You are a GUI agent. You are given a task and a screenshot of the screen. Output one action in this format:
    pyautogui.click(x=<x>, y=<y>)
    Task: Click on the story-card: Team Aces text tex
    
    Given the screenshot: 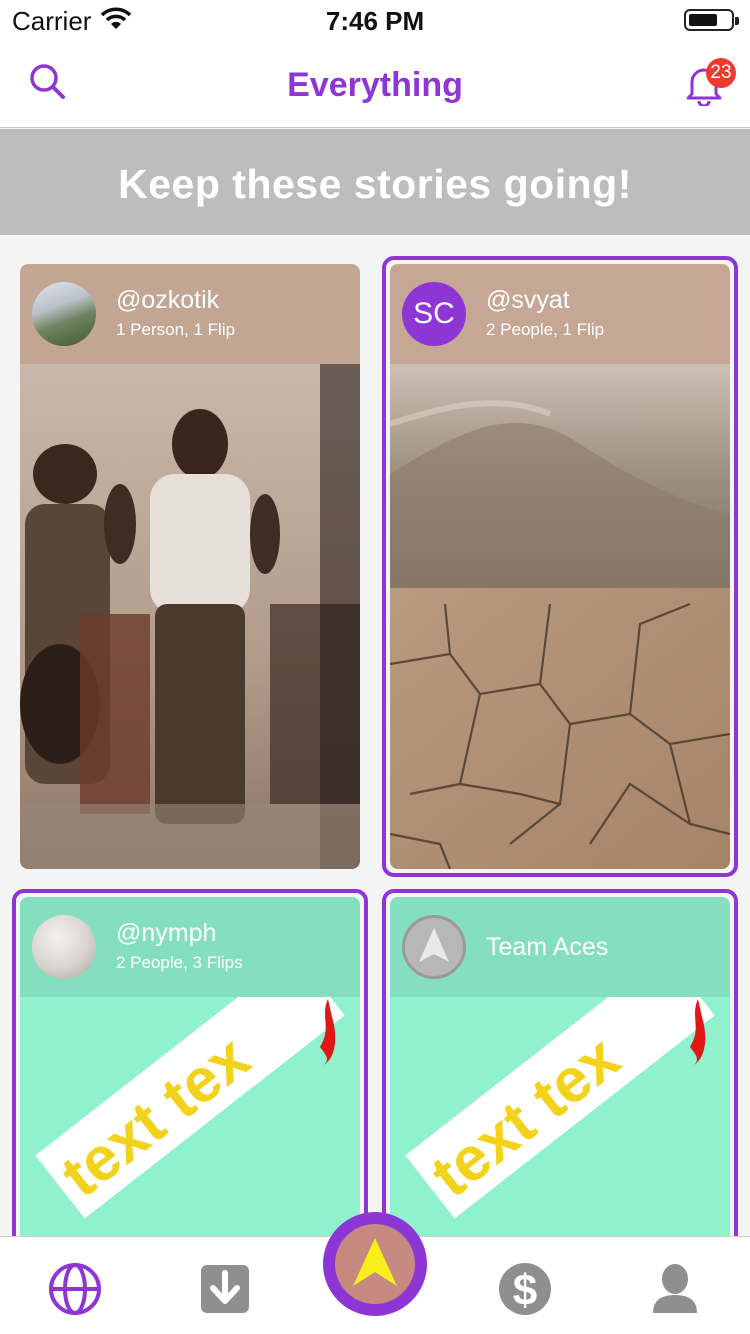 What is the action you would take?
    pyautogui.click(x=560, y=1069)
    